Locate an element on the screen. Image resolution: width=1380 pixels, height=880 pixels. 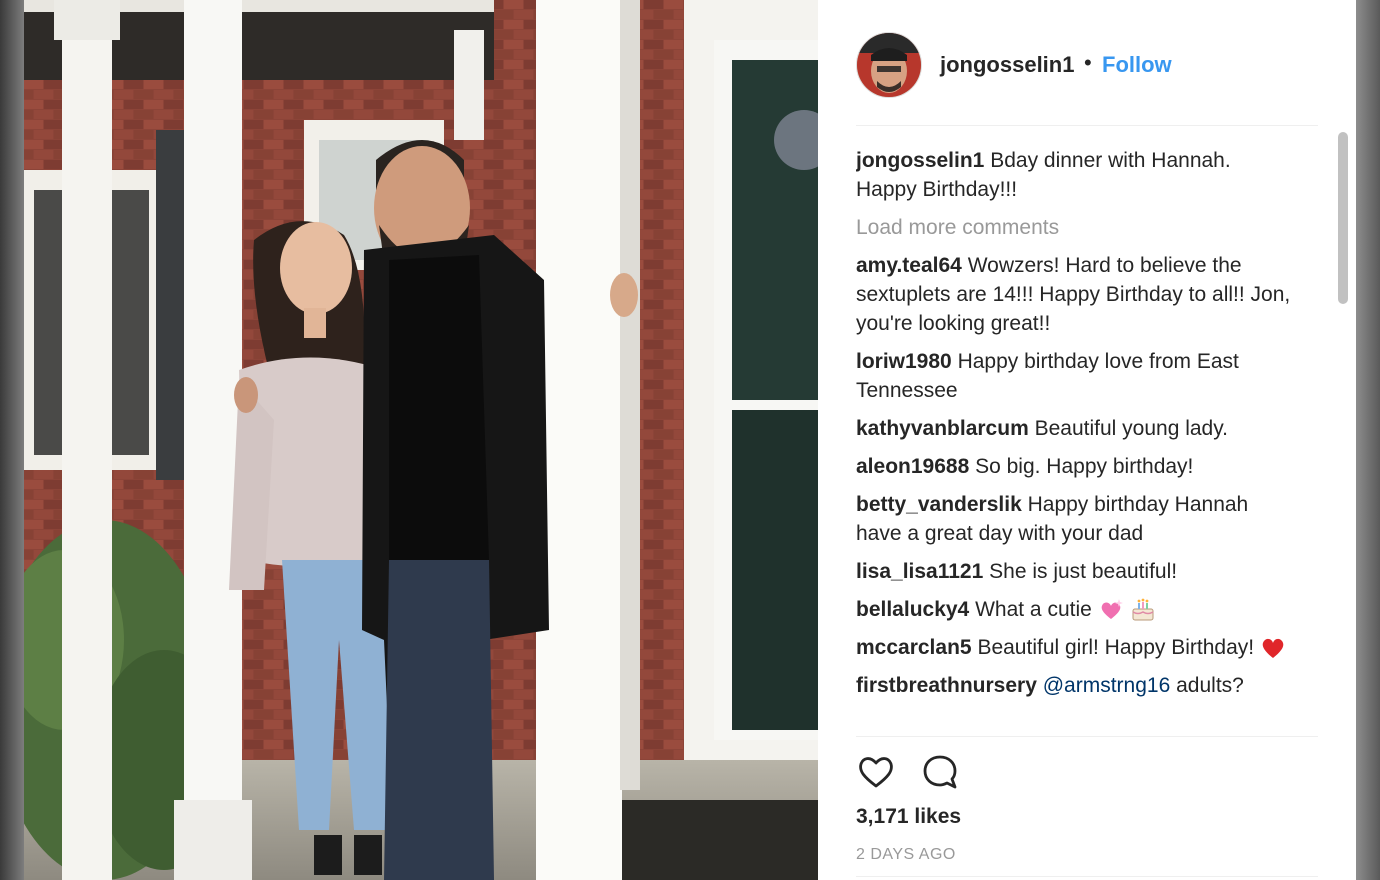
comment-username: firstbreathnursery is located at coordinates (946, 685).